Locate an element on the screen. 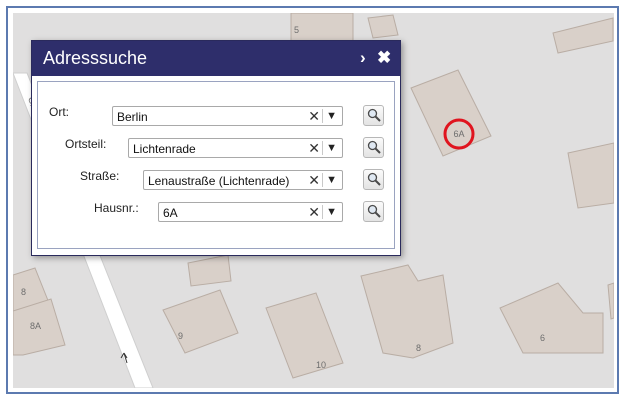 The image size is (625, 400). strasse-value: Lenaustraße (Lichtenrade) is located at coordinates (219, 181).